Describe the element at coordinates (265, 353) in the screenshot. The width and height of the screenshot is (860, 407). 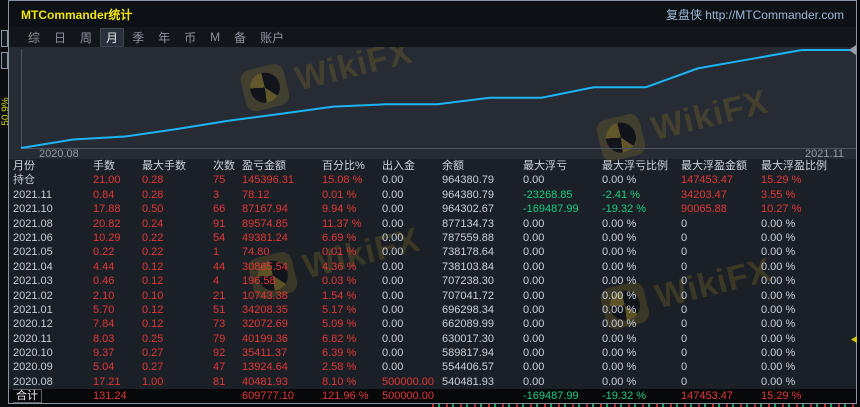
I see `cell-value: 35411.37` at that location.